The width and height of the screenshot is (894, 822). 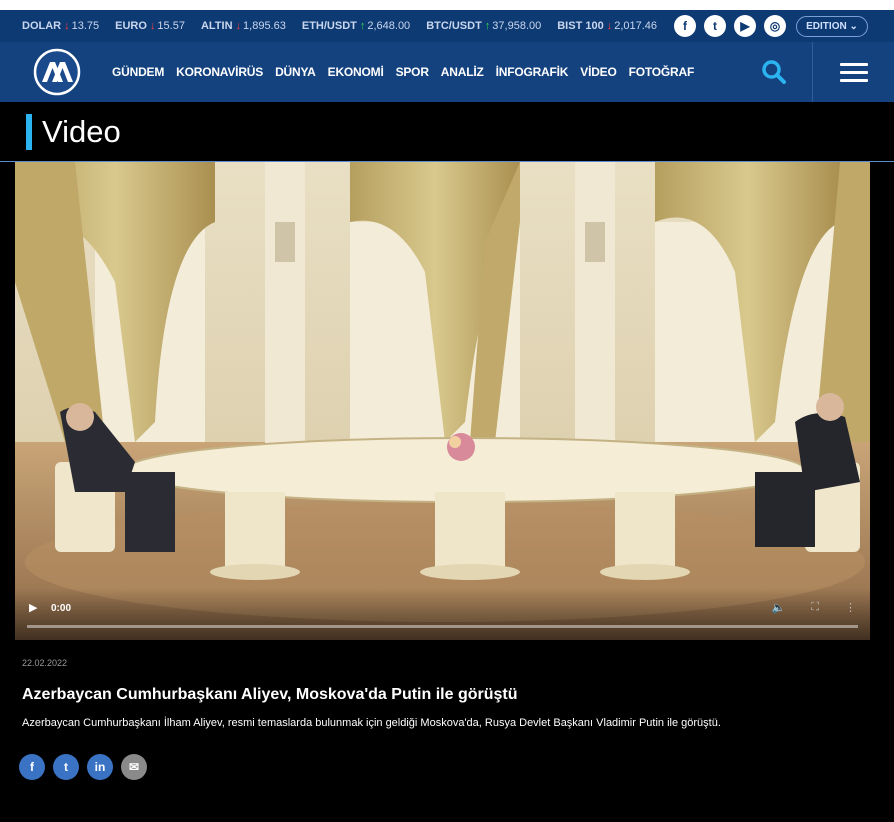 What do you see at coordinates (329, 26) in the screenshot?
I see `ticker-name: ETH/USDT` at bounding box center [329, 26].